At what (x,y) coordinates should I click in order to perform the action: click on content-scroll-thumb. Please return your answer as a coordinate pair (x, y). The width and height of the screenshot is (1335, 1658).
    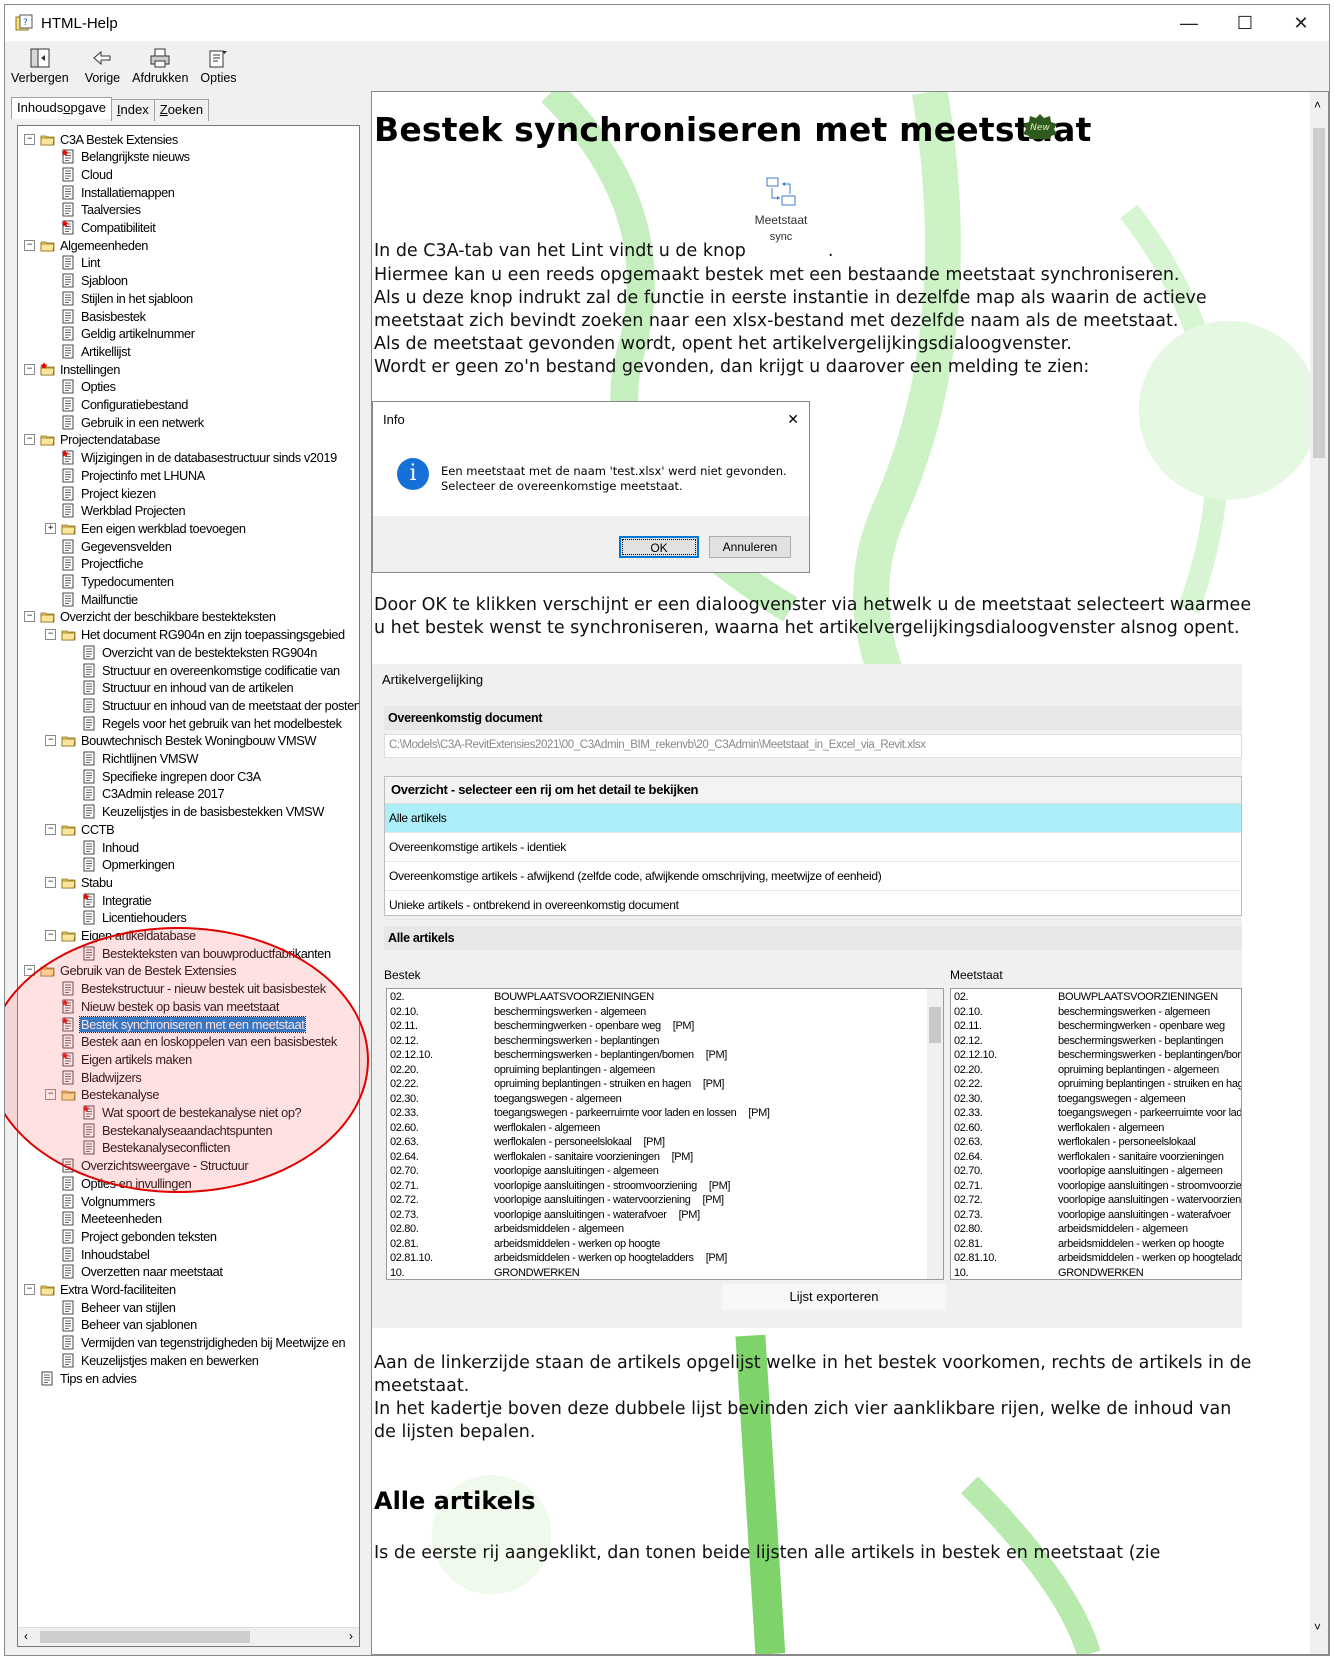
    Looking at the image, I should click on (1319, 293).